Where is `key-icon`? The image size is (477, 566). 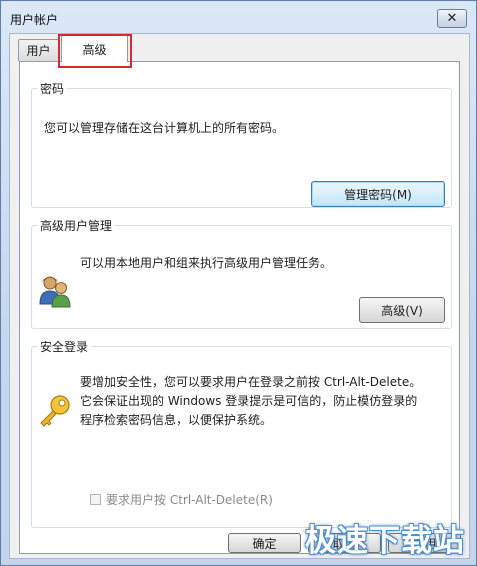 key-icon is located at coordinates (55, 411).